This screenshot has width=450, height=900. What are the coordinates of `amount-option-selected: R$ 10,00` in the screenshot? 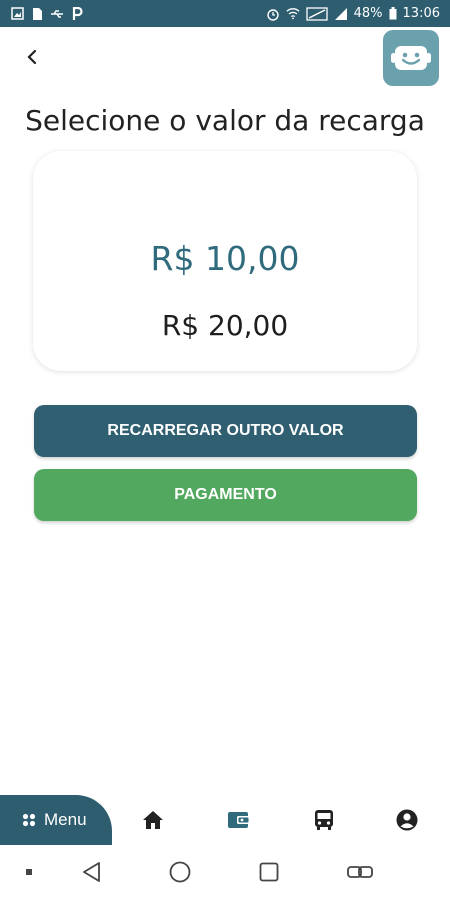 It's located at (225, 258).